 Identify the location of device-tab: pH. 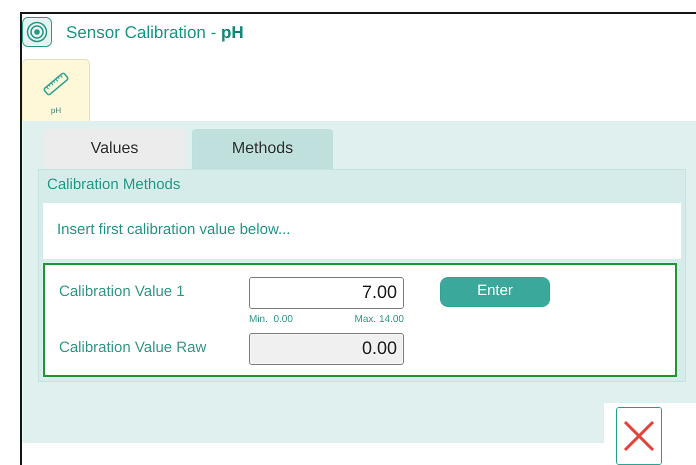
(56, 90).